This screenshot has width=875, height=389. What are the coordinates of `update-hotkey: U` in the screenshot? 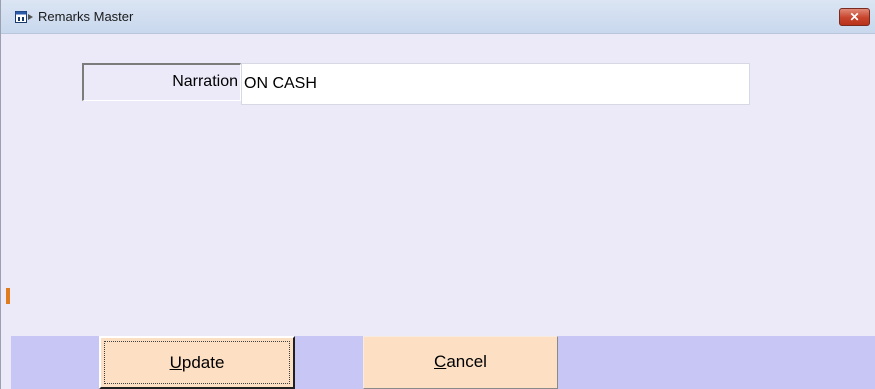 It's located at (175, 362).